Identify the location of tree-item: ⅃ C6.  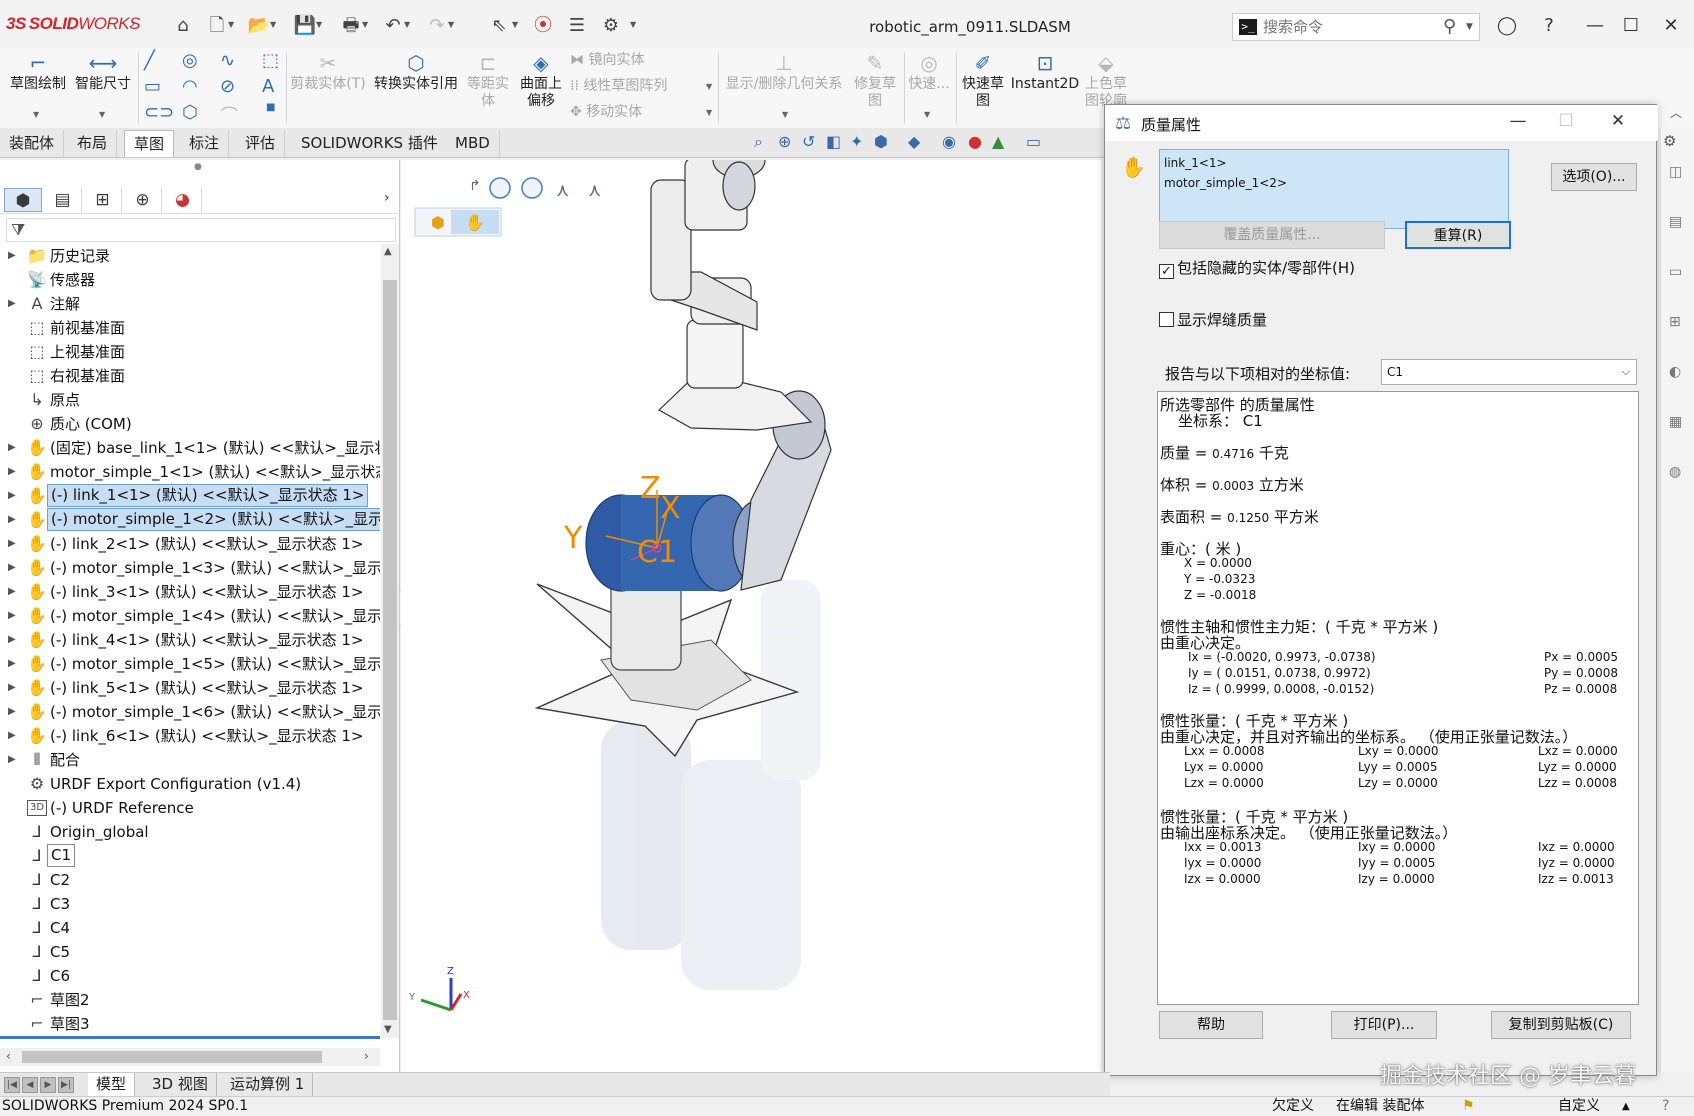
(190, 976).